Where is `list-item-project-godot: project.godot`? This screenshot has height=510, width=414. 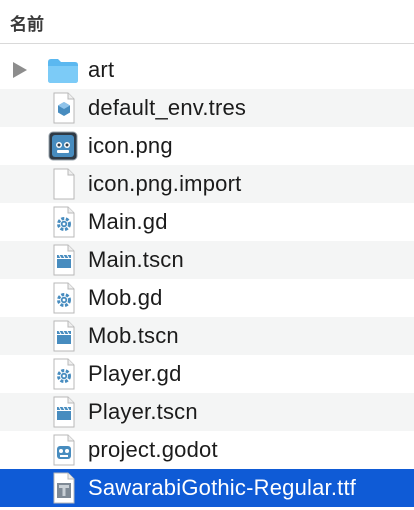 list-item-project-godot: project.godot is located at coordinates (207, 450).